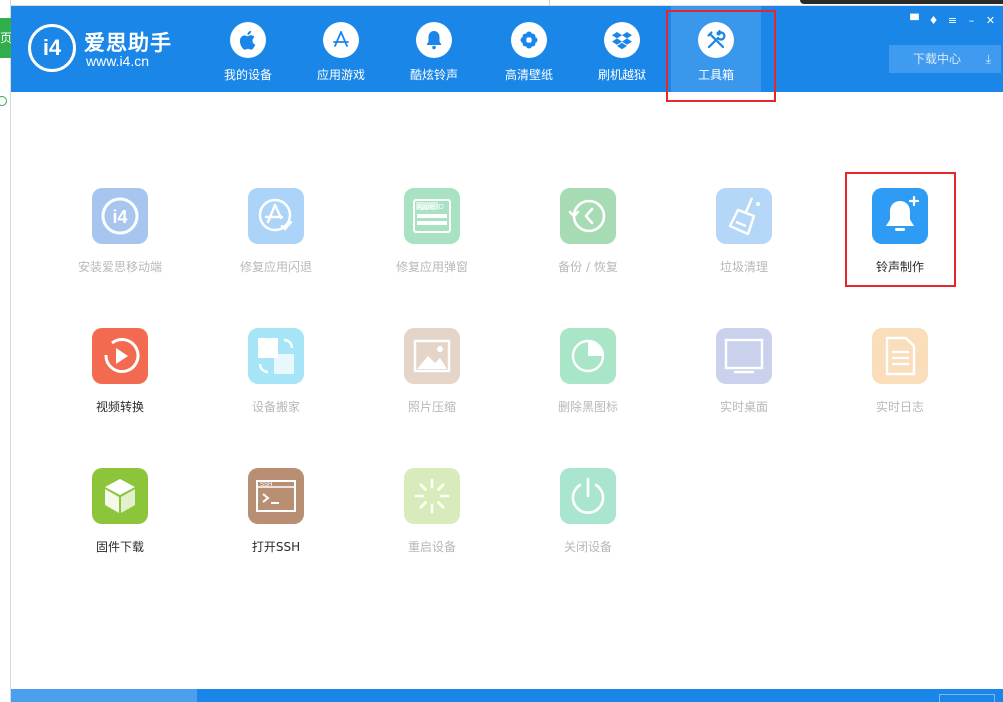  I want to click on tool-label: 修复应用弹窗, so click(431, 267).